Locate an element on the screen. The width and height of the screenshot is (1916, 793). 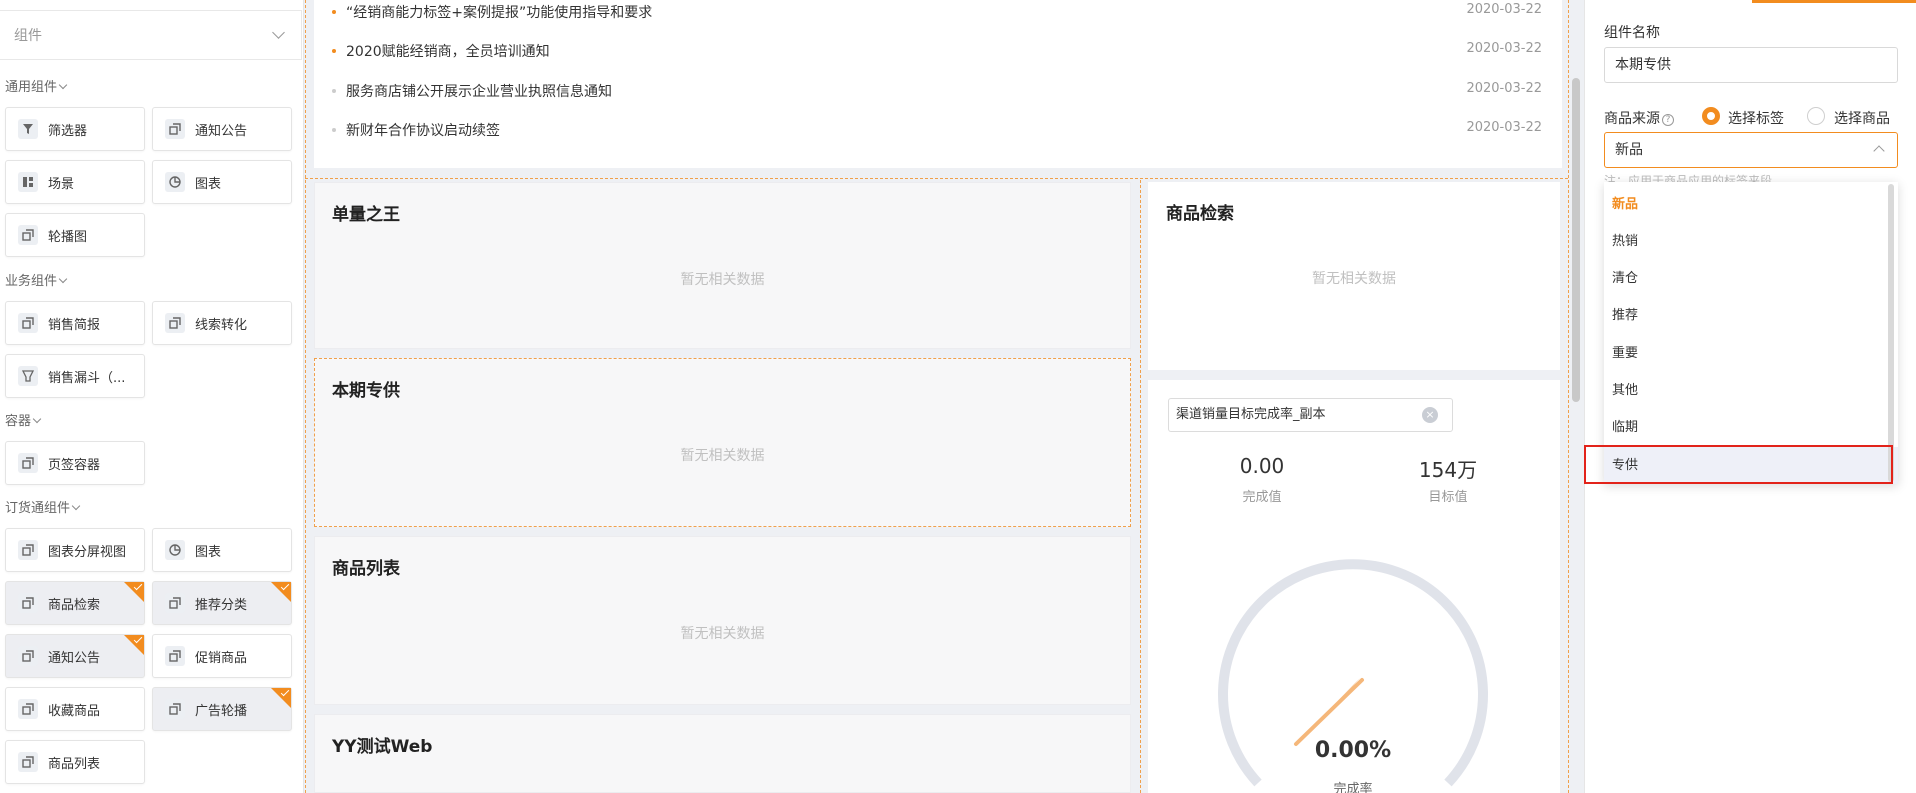
widget-title: YY测试Web is located at coordinates (382, 747).